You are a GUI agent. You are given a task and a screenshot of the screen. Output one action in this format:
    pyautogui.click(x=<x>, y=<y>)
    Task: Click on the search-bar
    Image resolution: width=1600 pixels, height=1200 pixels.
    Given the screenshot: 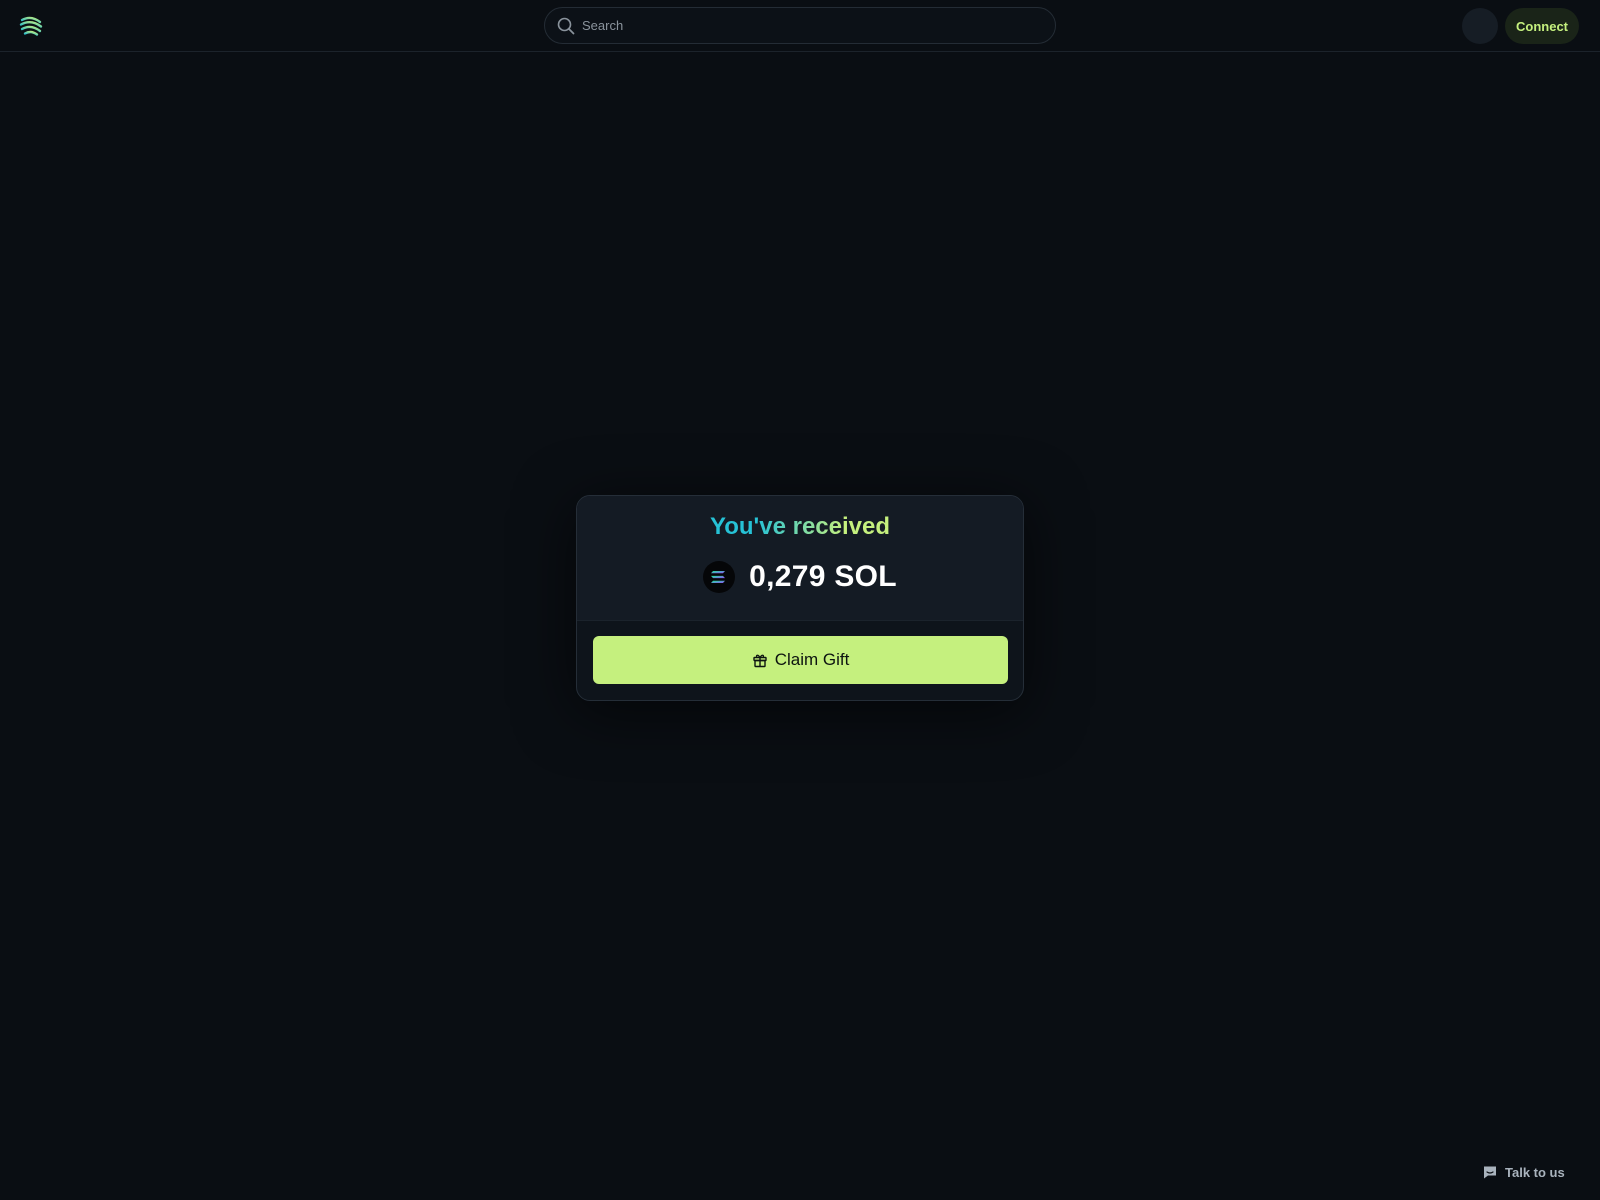 What is the action you would take?
    pyautogui.click(x=800, y=25)
    